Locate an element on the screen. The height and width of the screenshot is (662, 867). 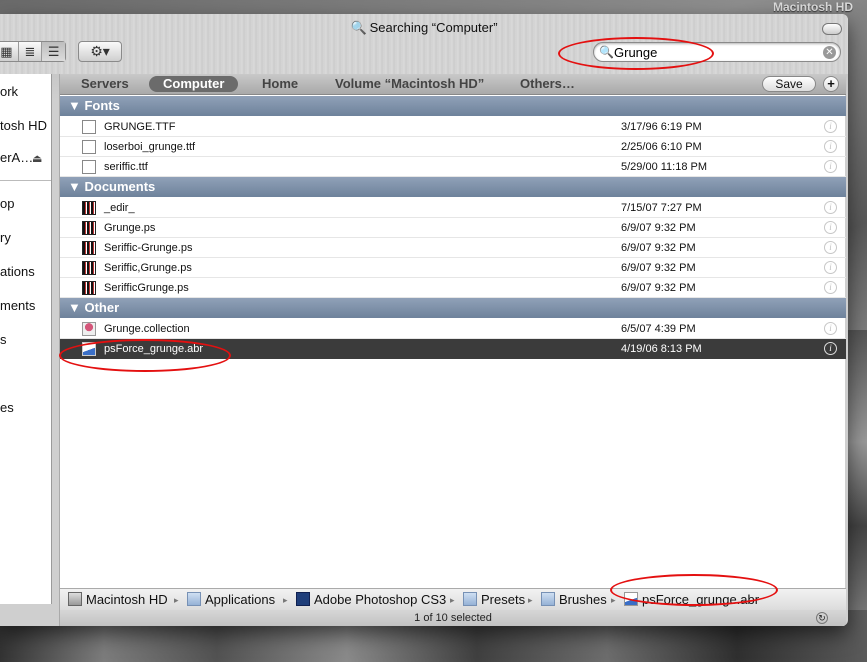
path-item: Adobe Photoshop CS3 is located at coordinates (371, 600).